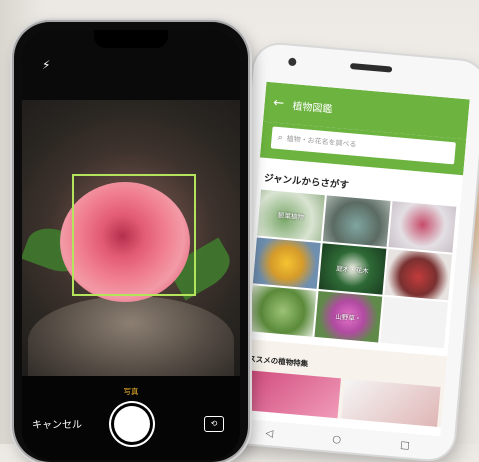 Image resolution: width=479 pixels, height=462 pixels. I want to click on flash-icon: ⚡, so click(46, 65).